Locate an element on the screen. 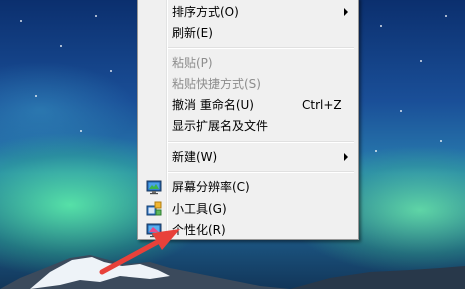 This screenshot has height=289, width=465. annotation-arrow-icon is located at coordinates (139, 252).